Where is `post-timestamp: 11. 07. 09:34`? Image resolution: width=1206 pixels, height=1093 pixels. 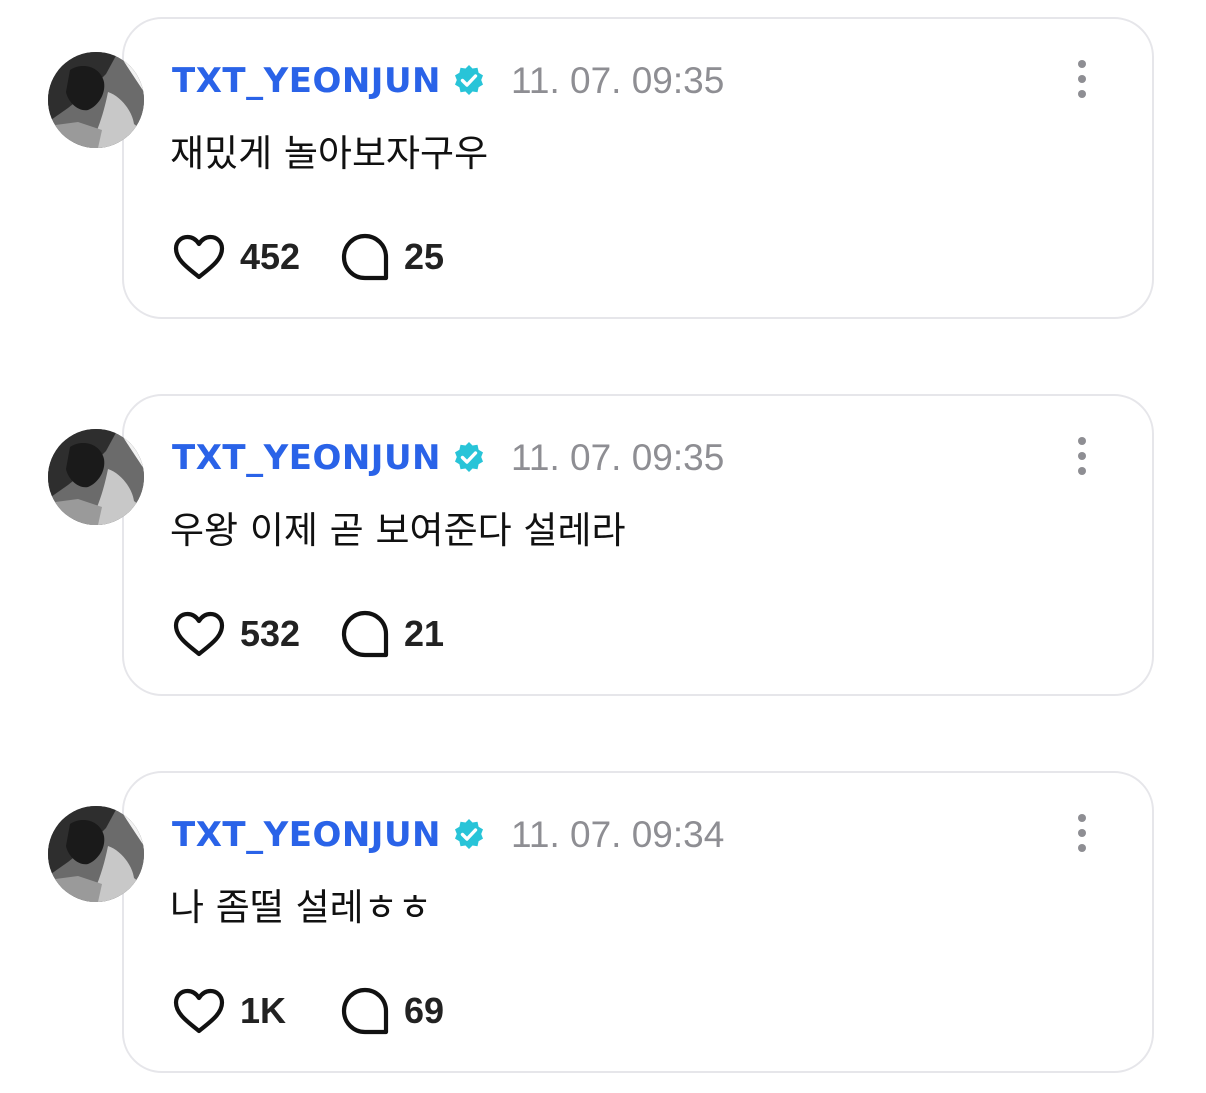 post-timestamp: 11. 07. 09:34 is located at coordinates (618, 834).